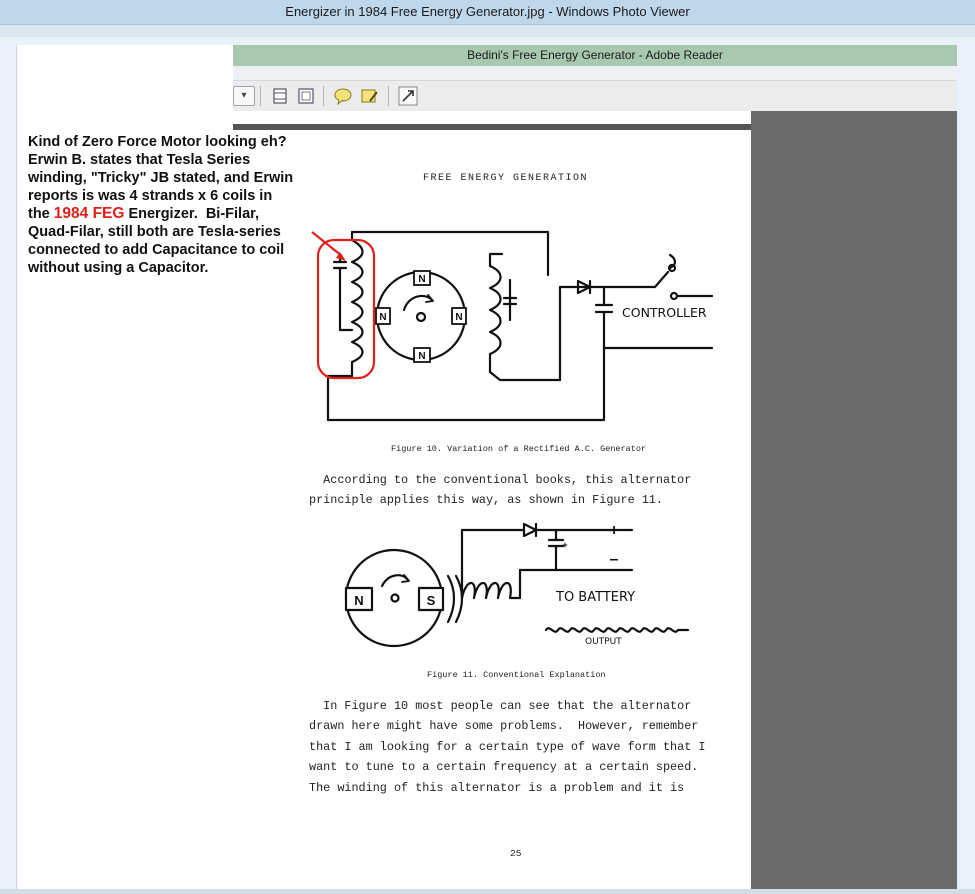 The width and height of the screenshot is (975, 894). I want to click on figure11-caption: Figure 11. Conventional Explanation, so click(516, 675).